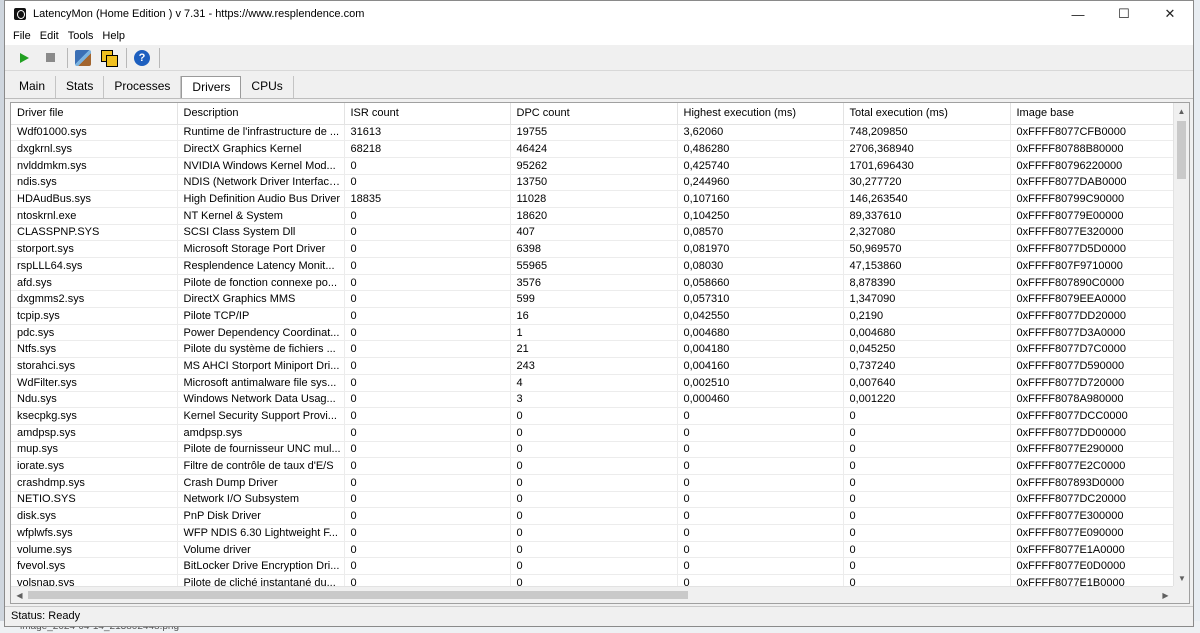 The width and height of the screenshot is (1200, 633). I want to click on start-button, so click(24, 58).